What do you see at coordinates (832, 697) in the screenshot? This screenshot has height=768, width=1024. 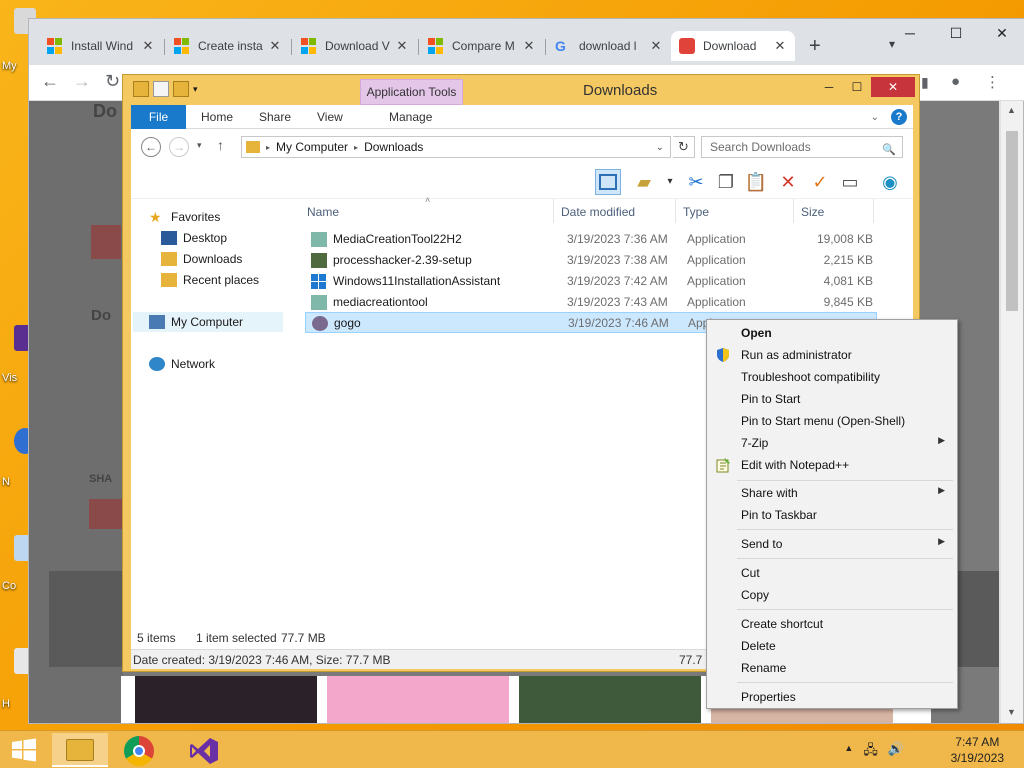 I see `menu-item-properties: Properties` at bounding box center [832, 697].